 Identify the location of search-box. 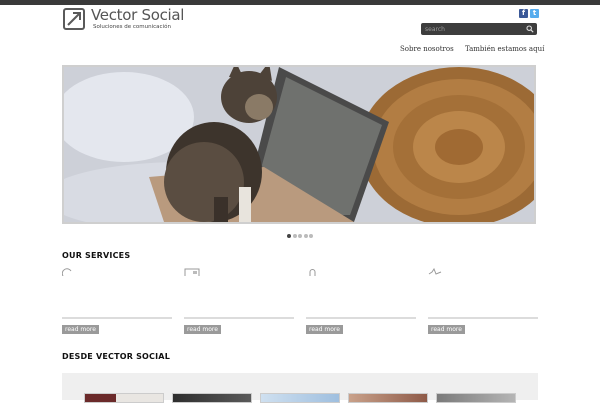
(479, 29).